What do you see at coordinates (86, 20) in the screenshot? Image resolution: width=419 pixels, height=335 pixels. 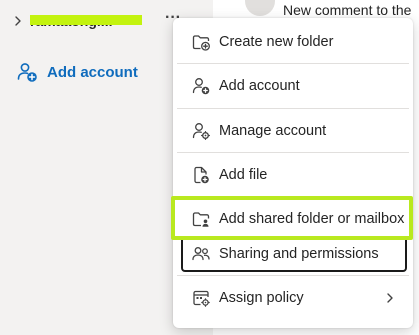 I see `redaction-bar` at bounding box center [86, 20].